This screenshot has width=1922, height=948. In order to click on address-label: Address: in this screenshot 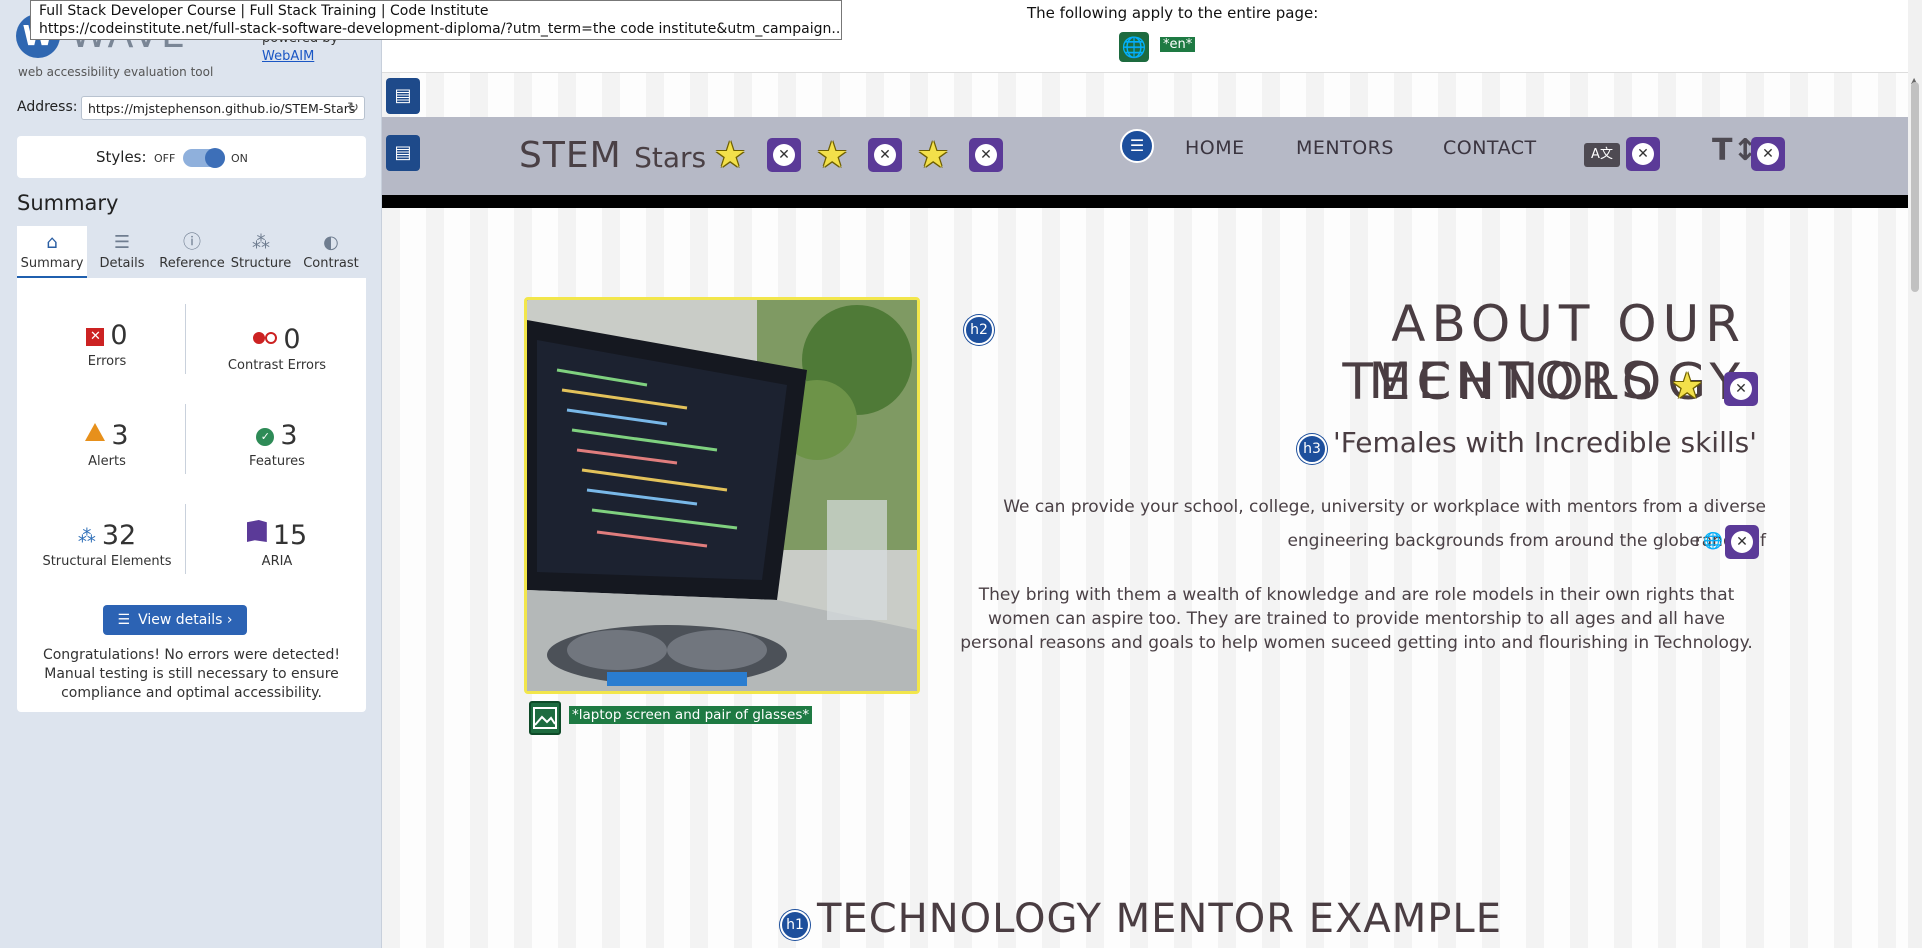, I will do `click(47, 107)`.